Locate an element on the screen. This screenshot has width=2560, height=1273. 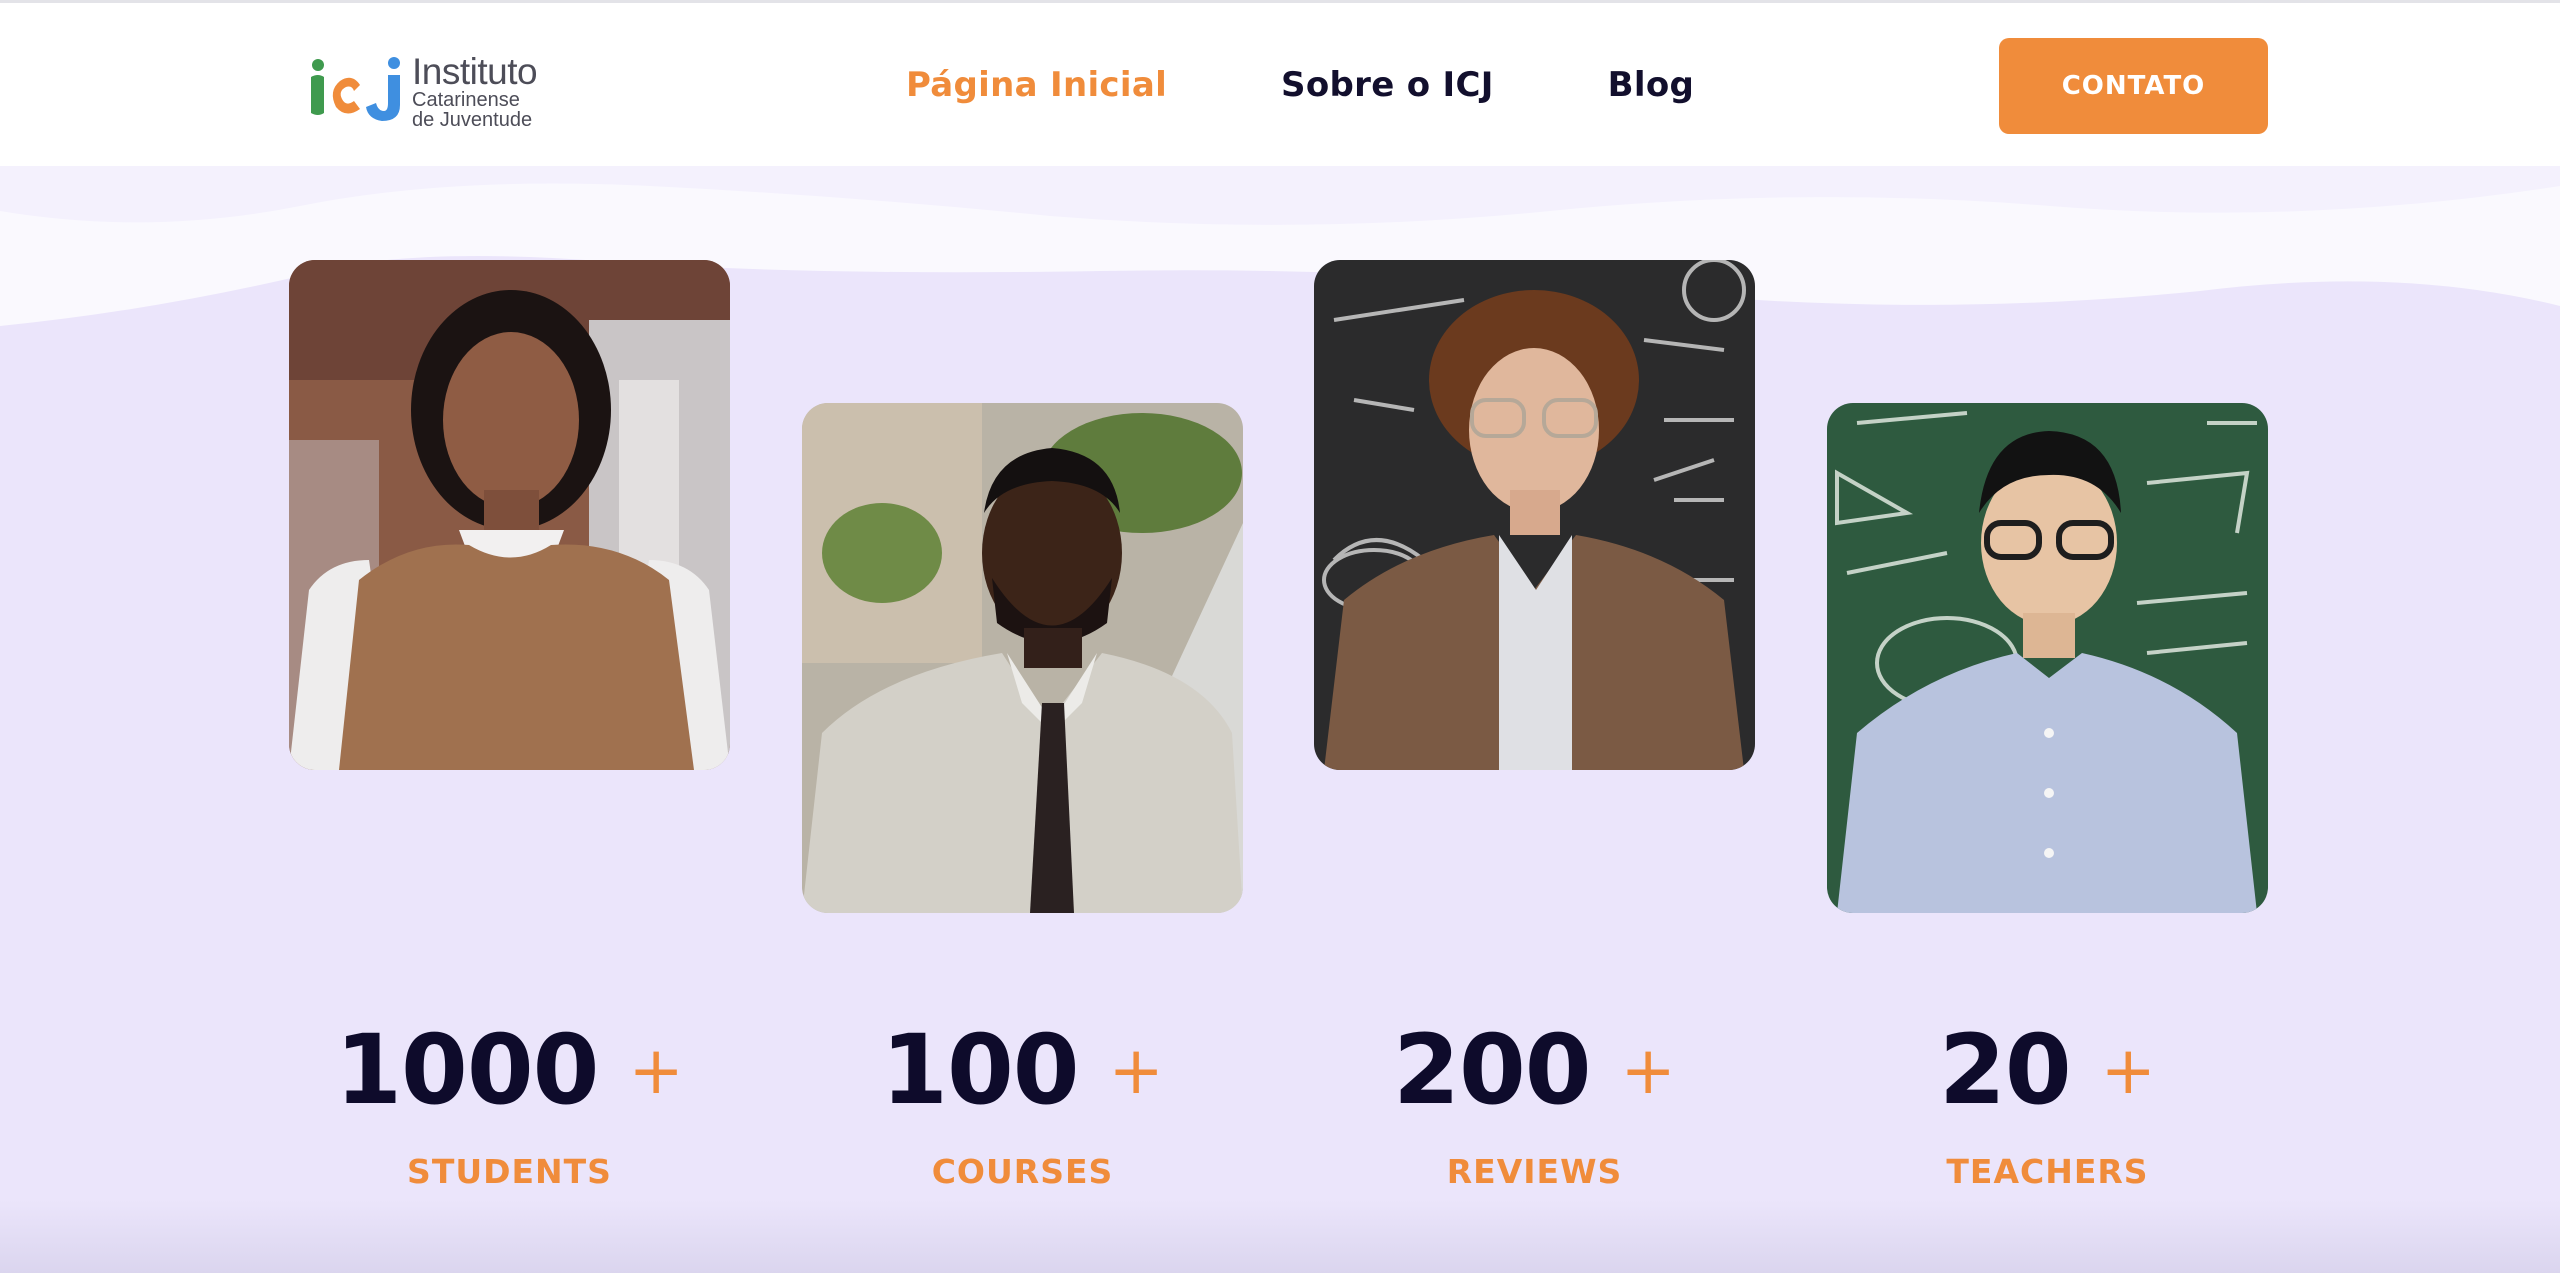
stat-teachers: 20 + TEACHERS is located at coordinates (2047, 1100).